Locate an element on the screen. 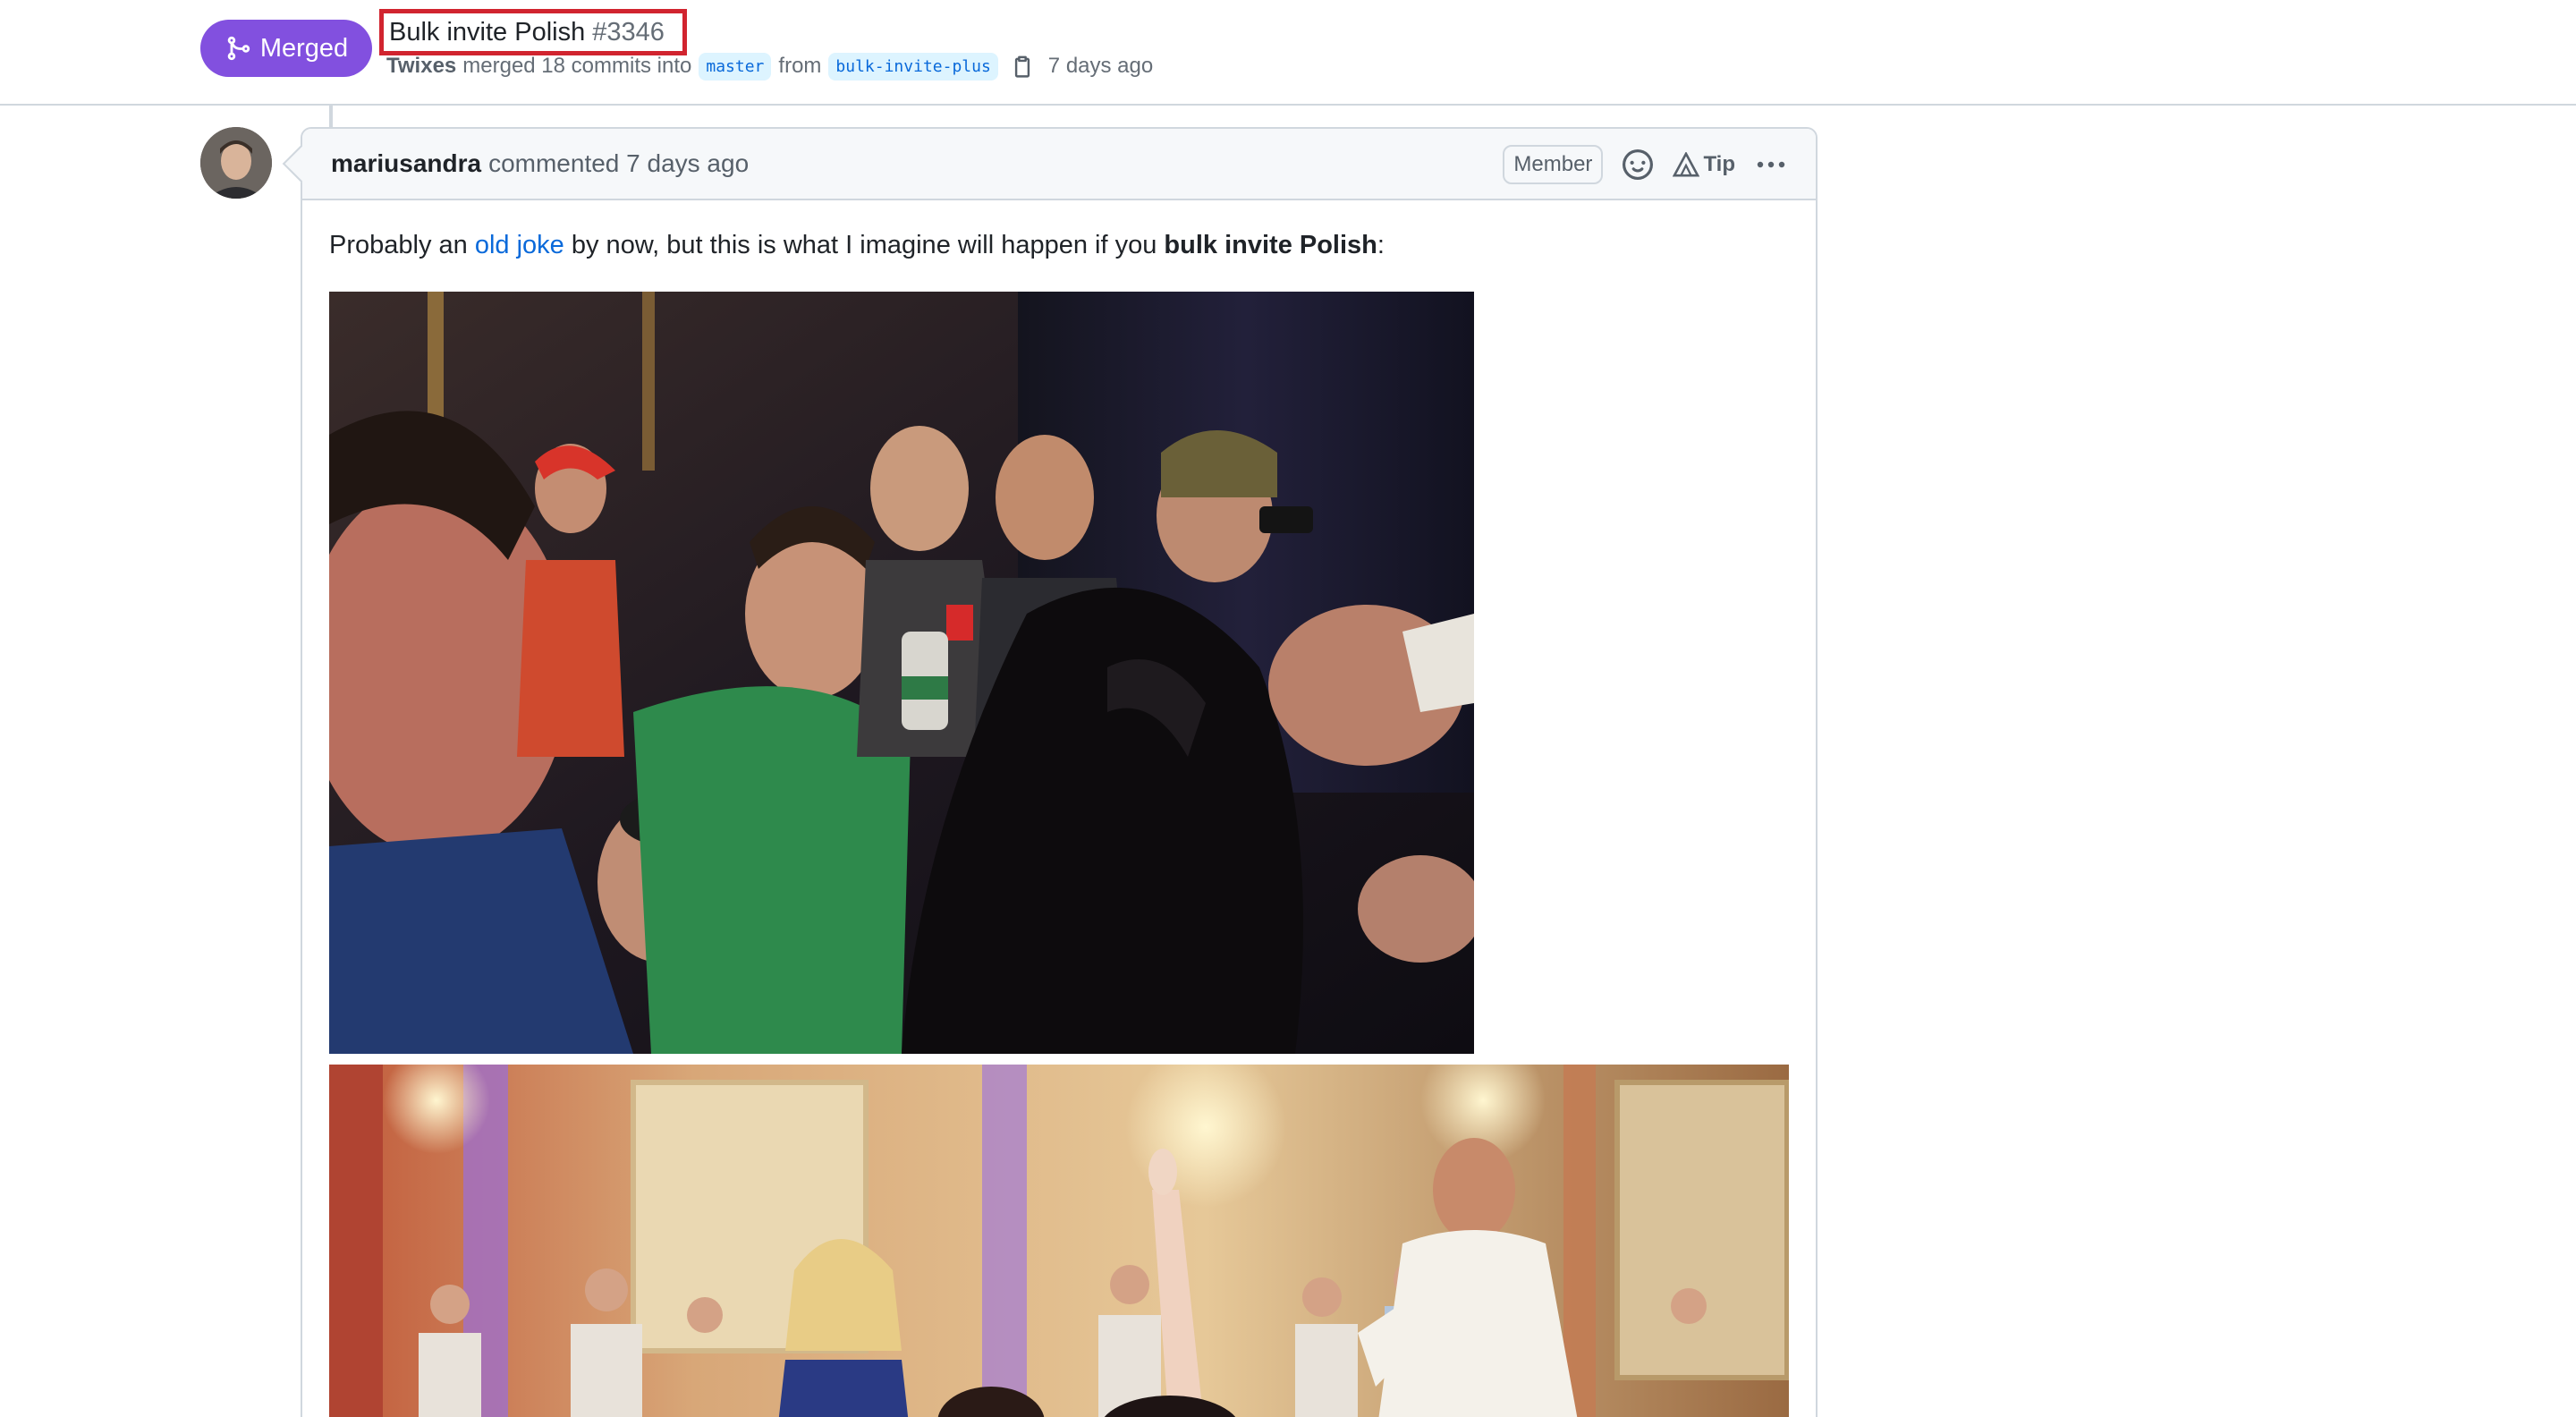 This screenshot has width=2576, height=1417. comment-action: commented 7 days ago is located at coordinates (619, 163).